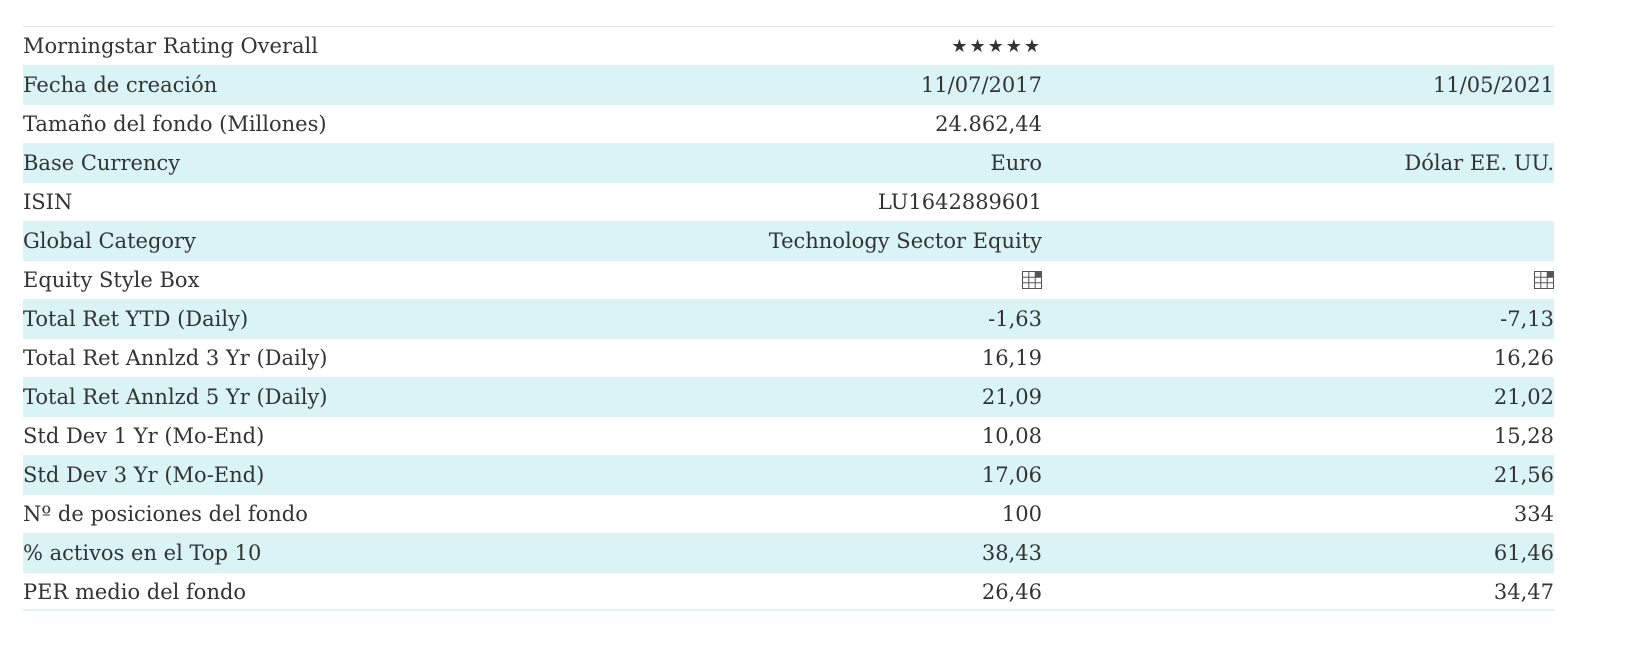 The height and width of the screenshot is (667, 1648). Describe the element at coordinates (48, 202) in the screenshot. I see `row-label: ISIN` at that location.